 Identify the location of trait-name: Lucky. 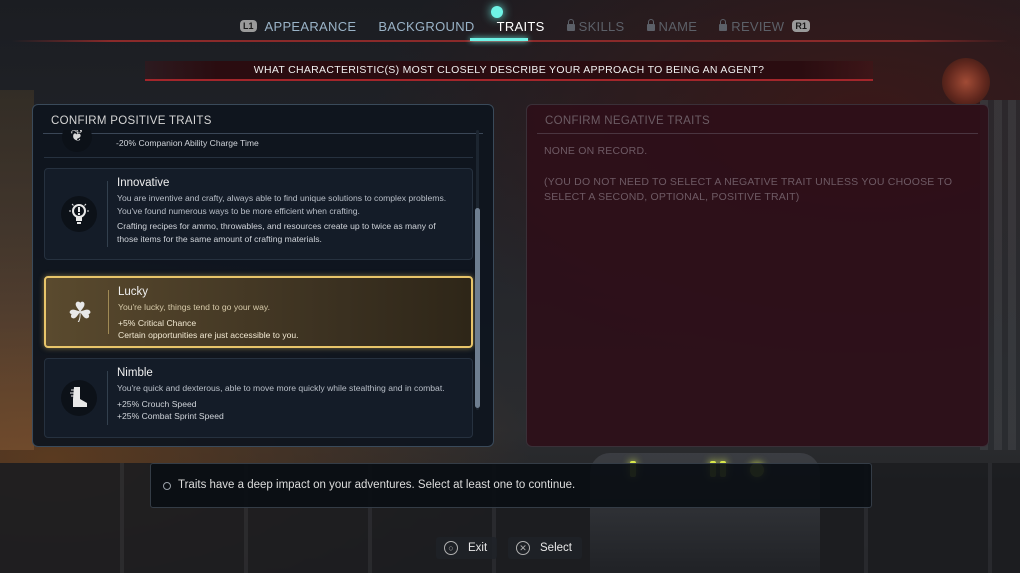
(133, 292).